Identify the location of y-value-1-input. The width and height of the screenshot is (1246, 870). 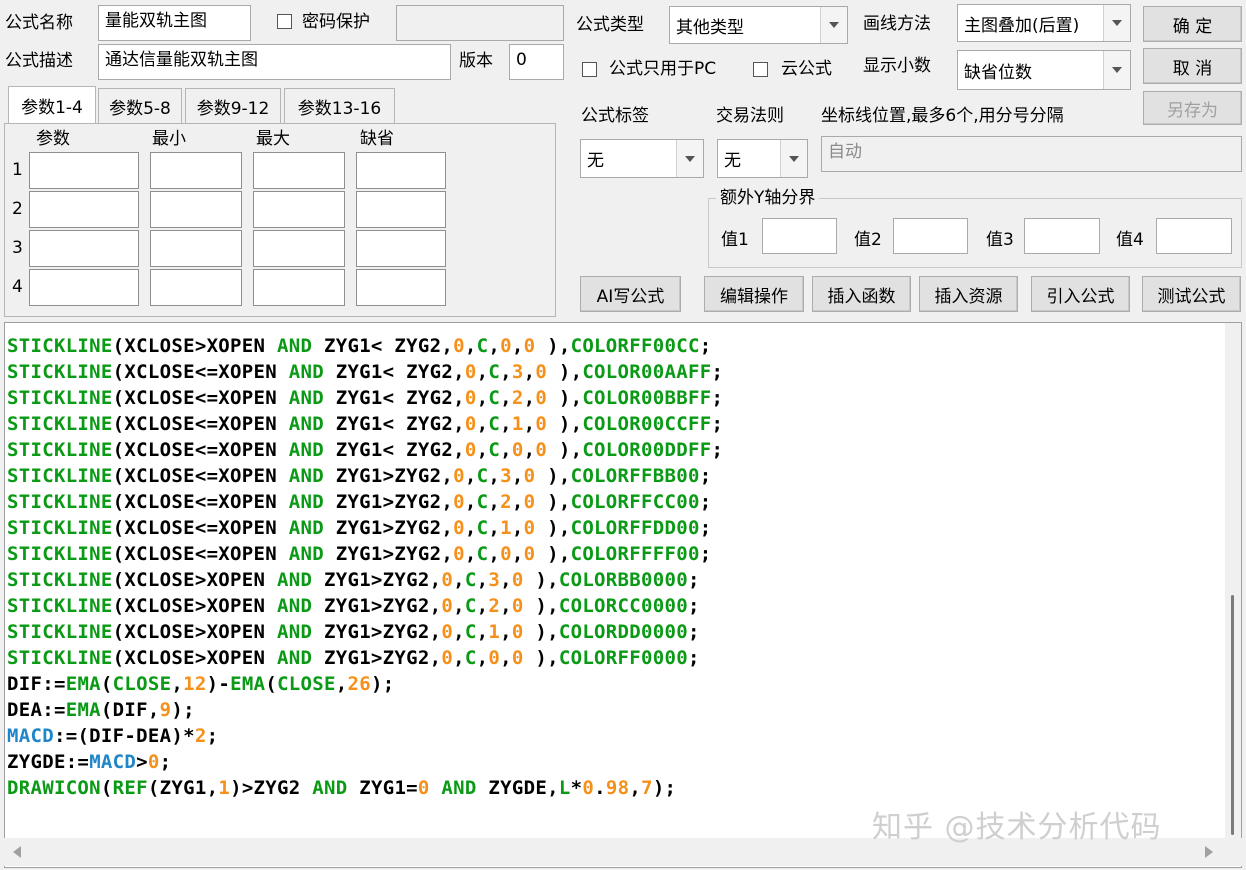
(799, 236).